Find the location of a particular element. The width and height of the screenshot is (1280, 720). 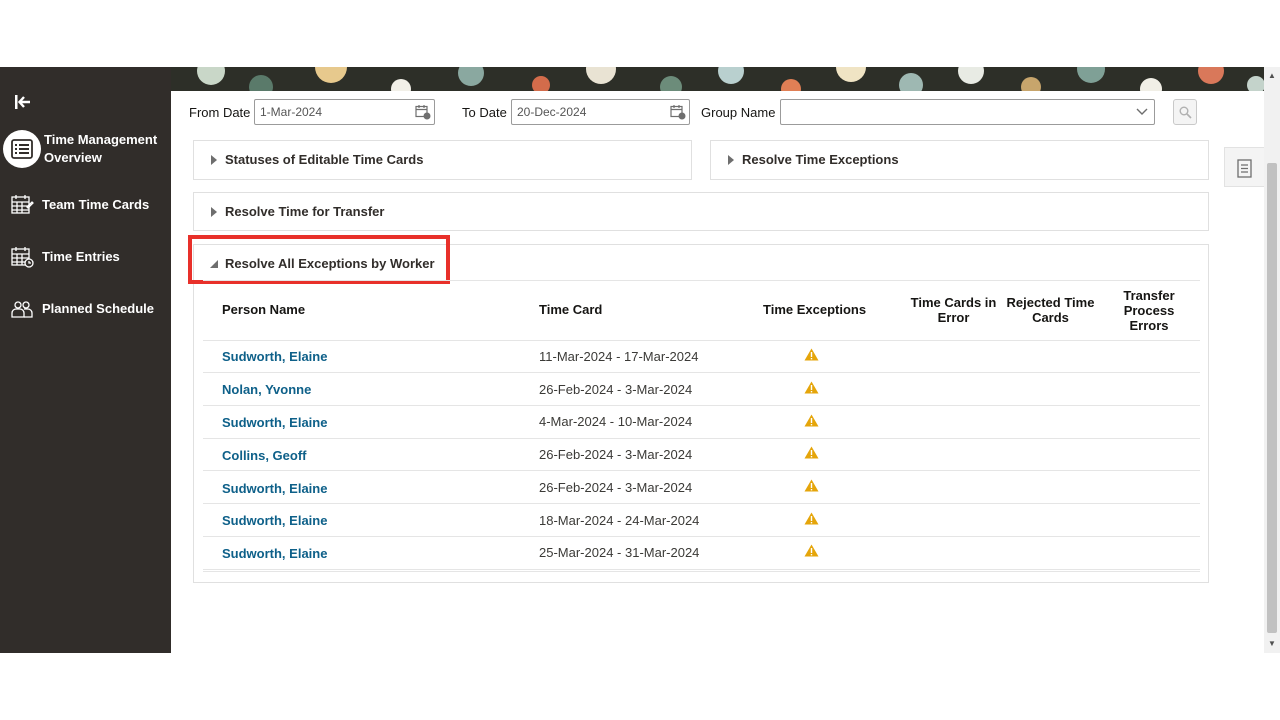

sidebar-item-label: Team Time Cards is located at coordinates (96, 204).